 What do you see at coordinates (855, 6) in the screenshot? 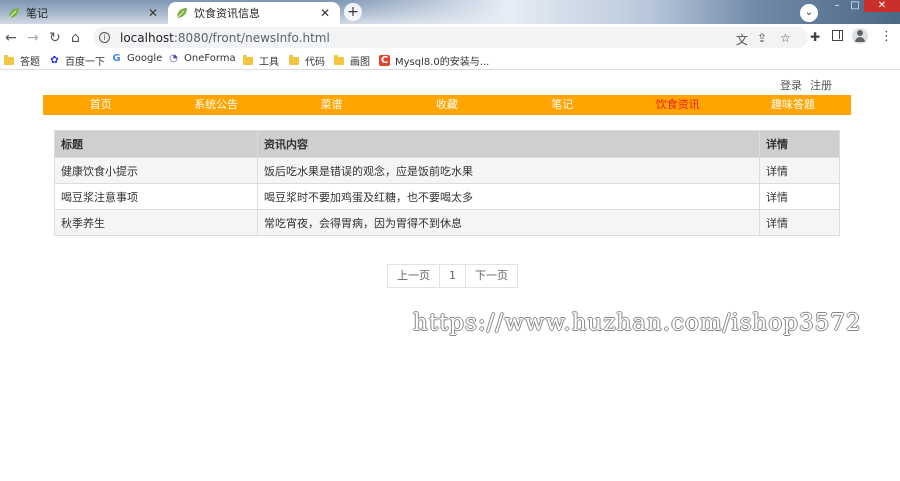
I see `maximize-icon: □` at bounding box center [855, 6].